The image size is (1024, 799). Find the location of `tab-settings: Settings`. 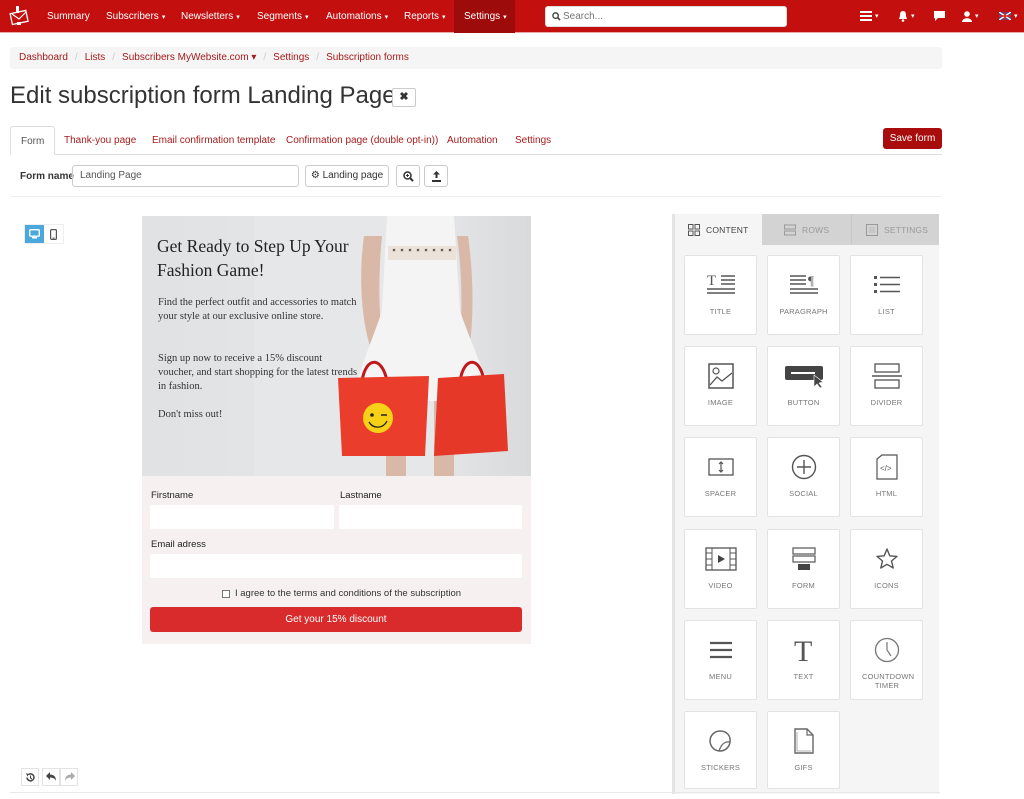

tab-settings: Settings is located at coordinates (533, 140).